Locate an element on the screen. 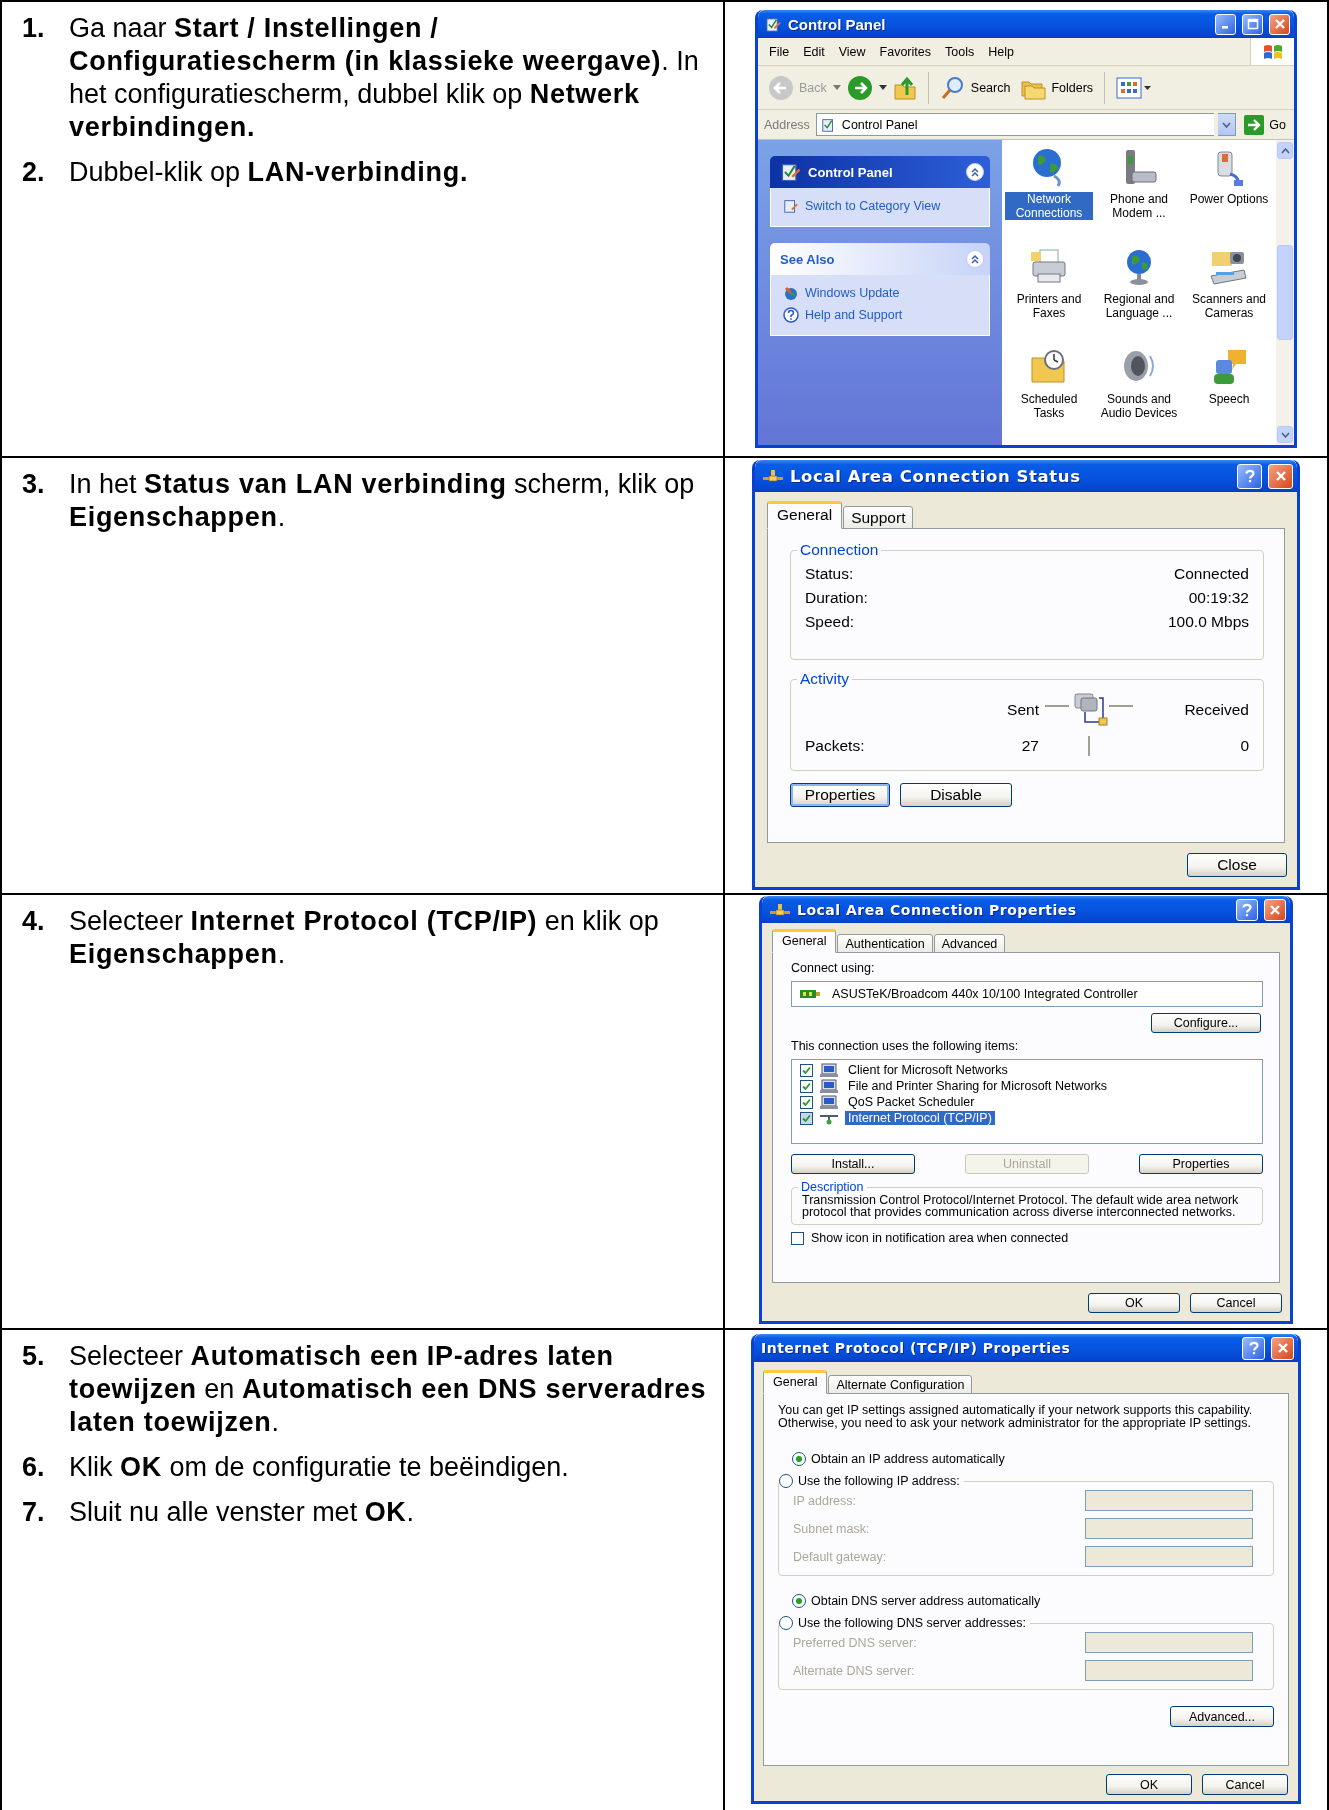 The width and height of the screenshot is (1329, 1810). item-label: Power Options is located at coordinates (1229, 199).